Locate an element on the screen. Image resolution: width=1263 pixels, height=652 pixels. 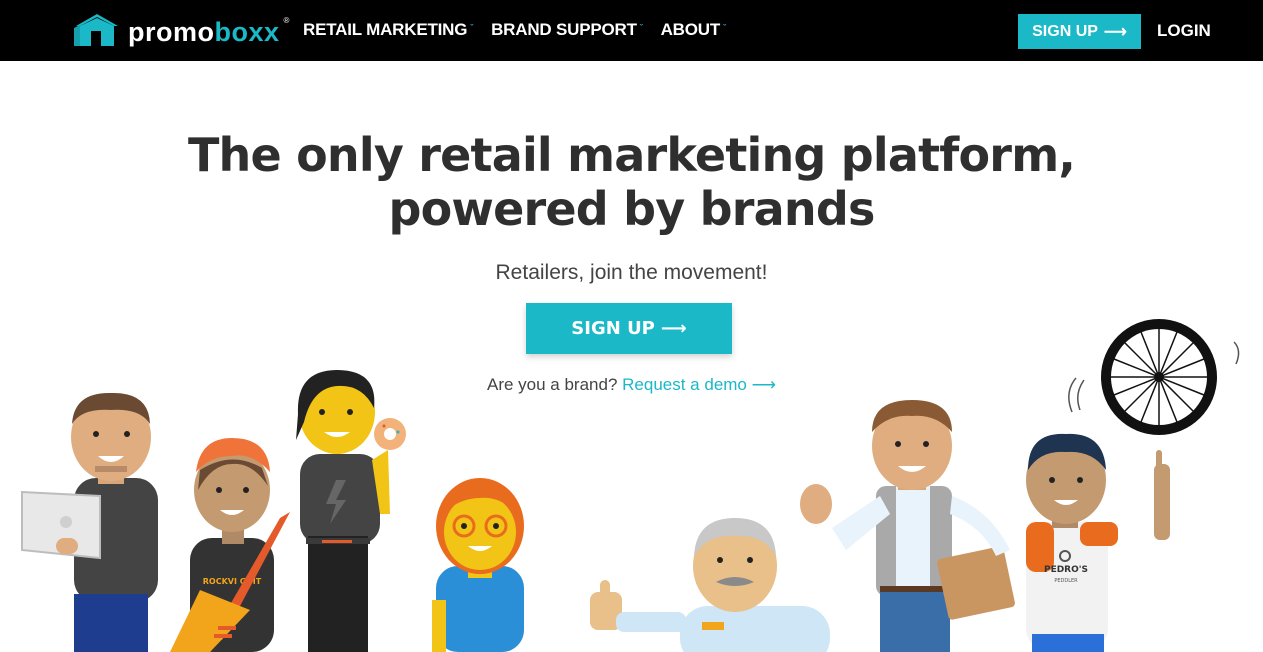
hero-signup-label: SIGN UP is located at coordinates (613, 328).